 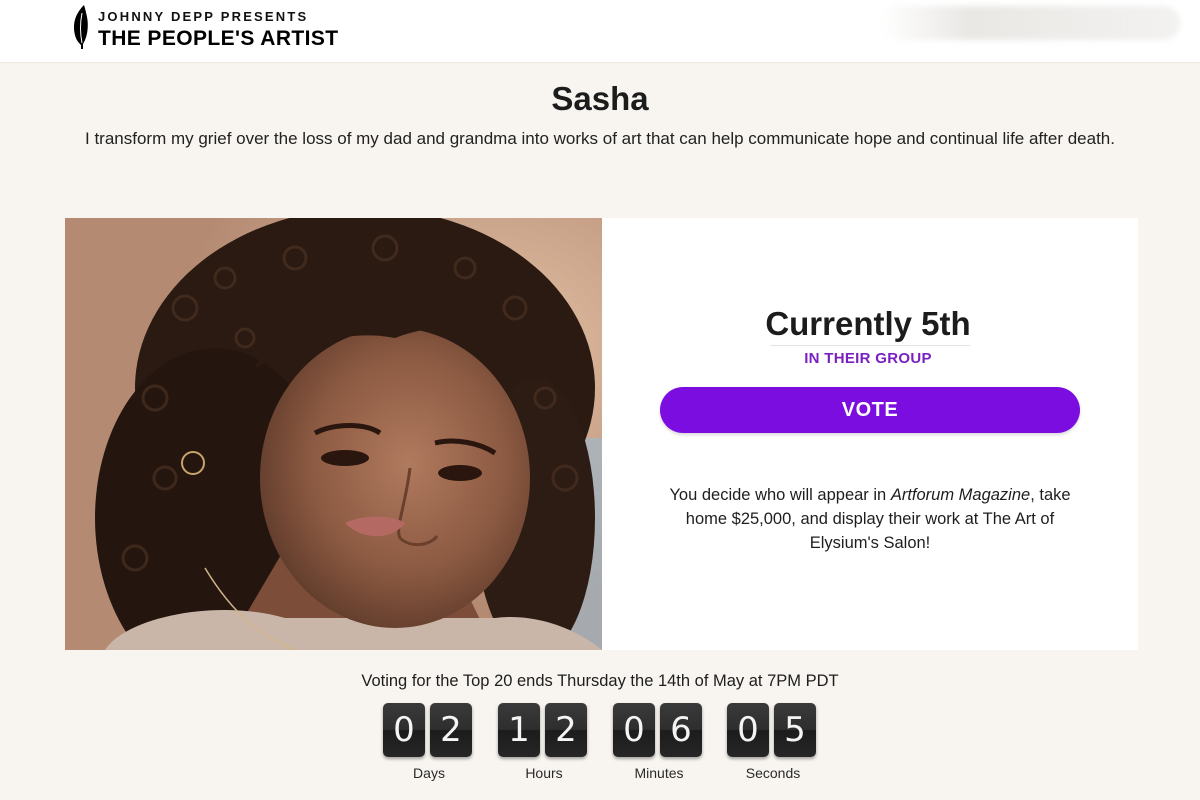 I want to click on rank-divider, so click(x=870, y=345).